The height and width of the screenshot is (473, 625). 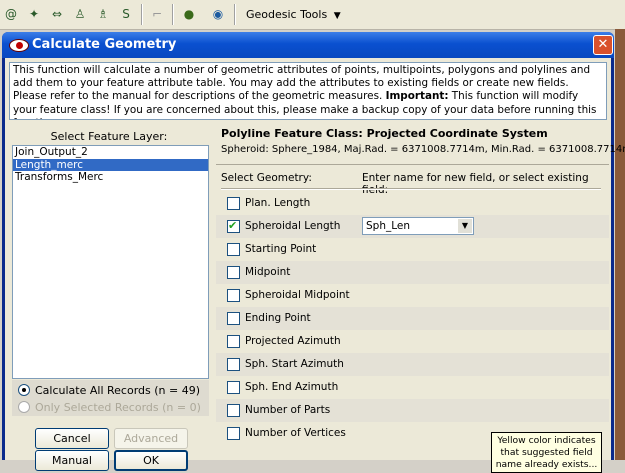 I want to click on field-name-value: Sph_Len, so click(x=388, y=226).